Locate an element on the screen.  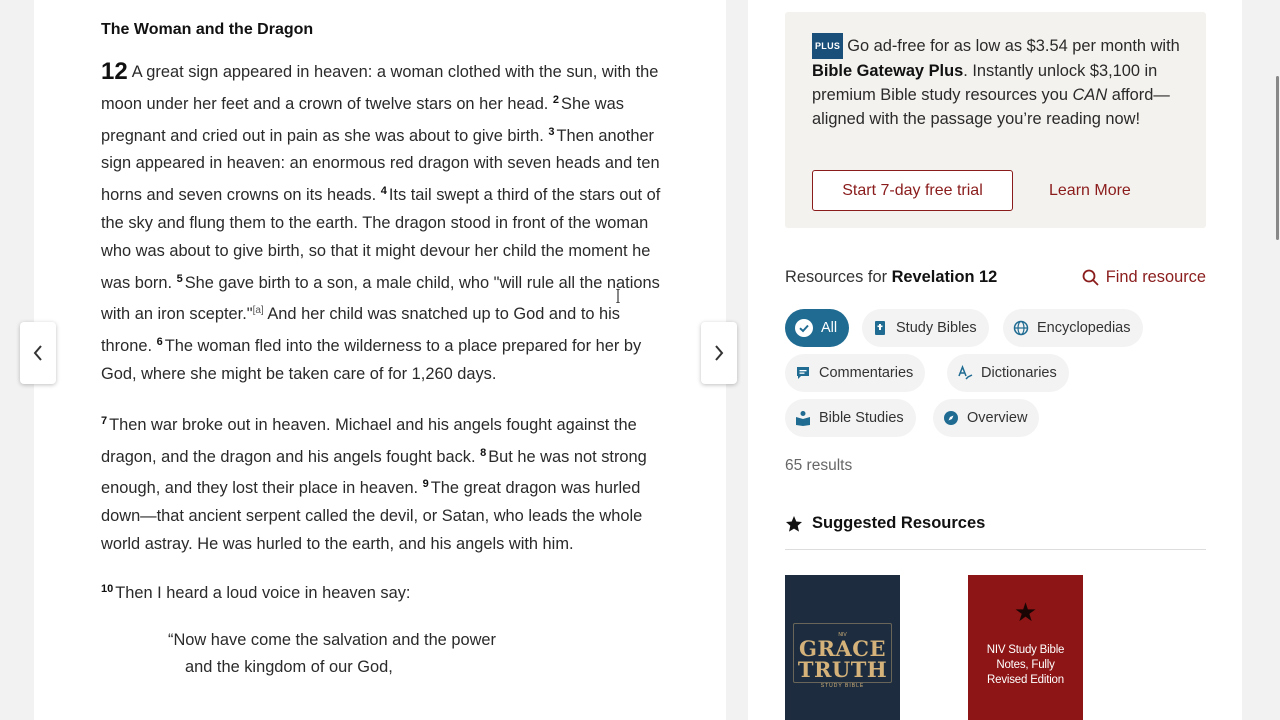
verse-text: Then I heard a loud voice in heaven say: is located at coordinates (263, 592).